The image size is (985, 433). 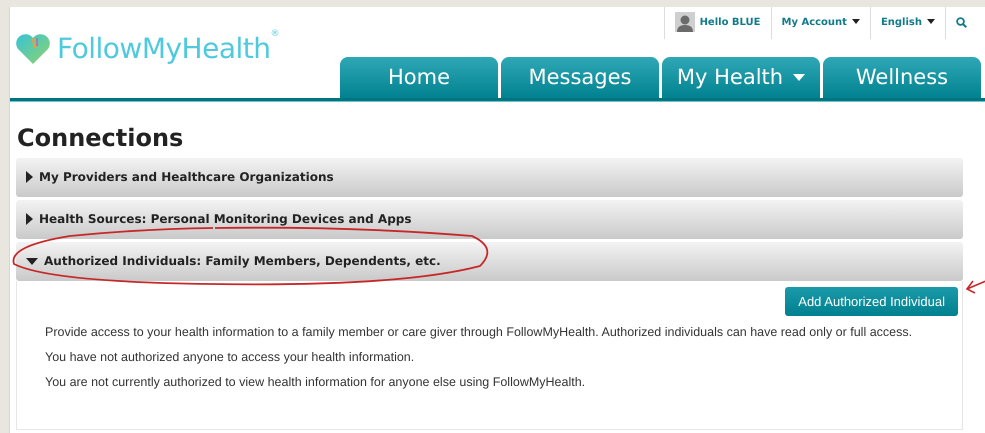 What do you see at coordinates (315, 382) in the screenshot?
I see `info-text: You are not currently authorized to view health information for anyone else using FollowMyHealth.` at bounding box center [315, 382].